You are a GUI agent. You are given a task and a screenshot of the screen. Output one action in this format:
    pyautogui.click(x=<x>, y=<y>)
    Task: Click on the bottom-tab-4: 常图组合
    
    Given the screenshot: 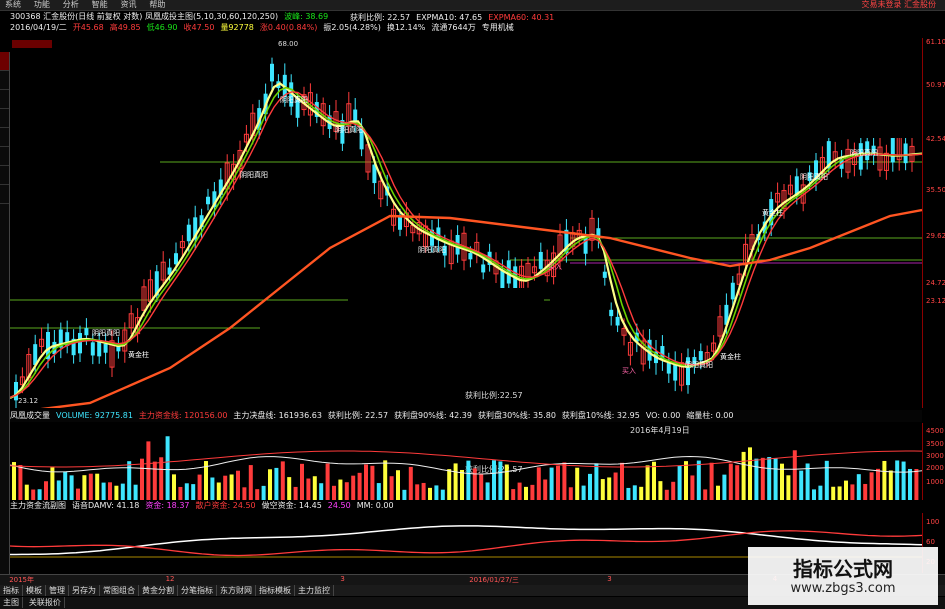 What is the action you would take?
    pyautogui.click(x=119, y=590)
    